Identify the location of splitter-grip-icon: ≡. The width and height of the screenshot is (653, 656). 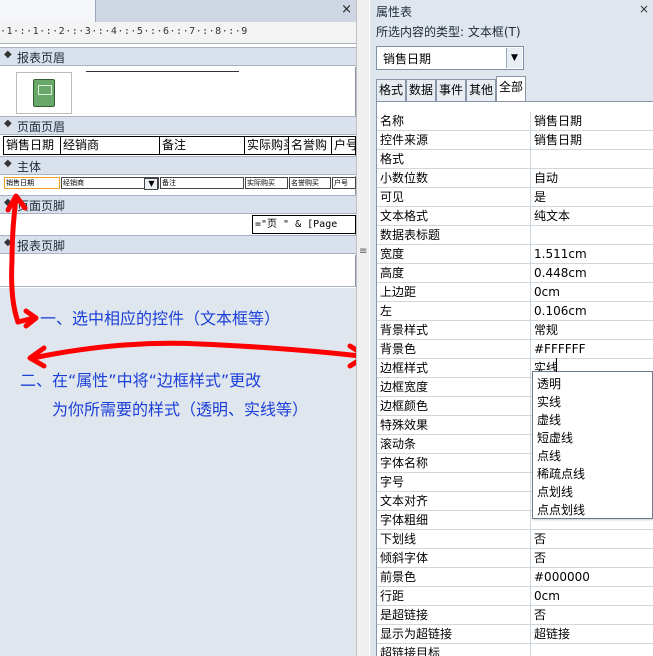
(363, 251).